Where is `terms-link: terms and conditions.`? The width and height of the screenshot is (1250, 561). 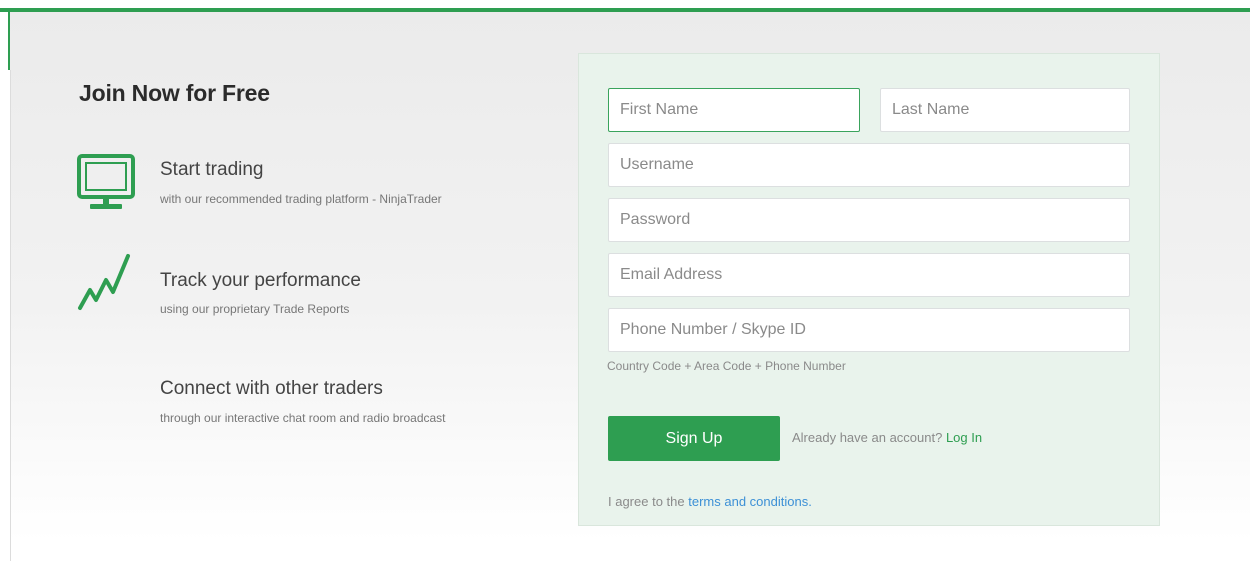 terms-link: terms and conditions. is located at coordinates (750, 501).